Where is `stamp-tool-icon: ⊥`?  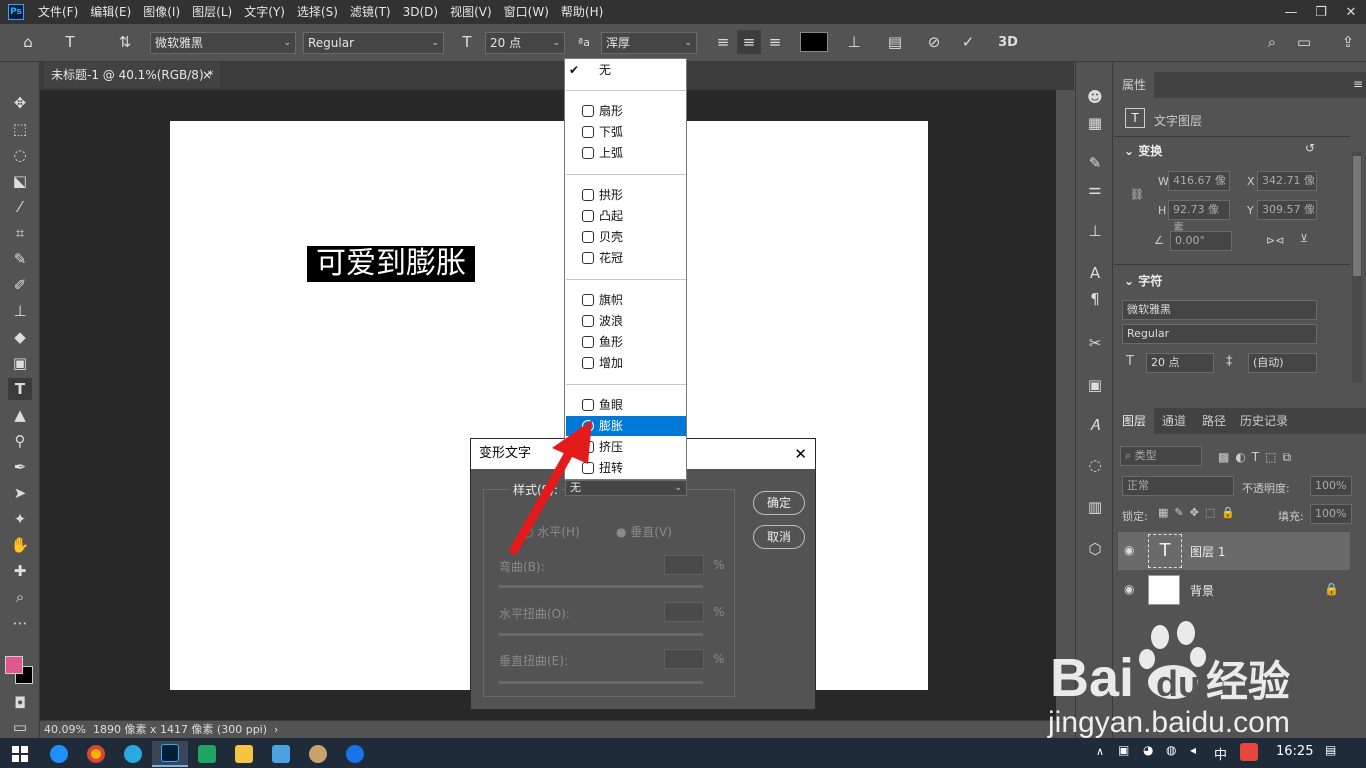
stamp-tool-icon: ⊥ is located at coordinates (20, 311).